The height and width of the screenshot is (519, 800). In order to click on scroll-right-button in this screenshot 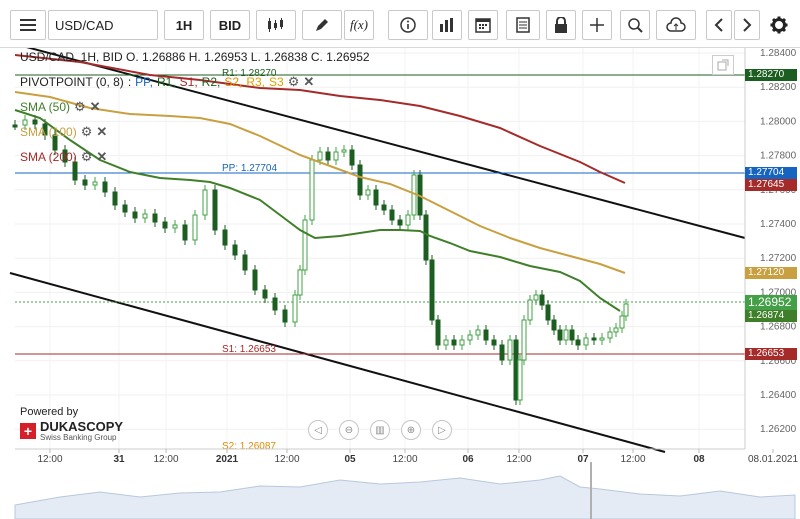, I will do `click(747, 25)`.